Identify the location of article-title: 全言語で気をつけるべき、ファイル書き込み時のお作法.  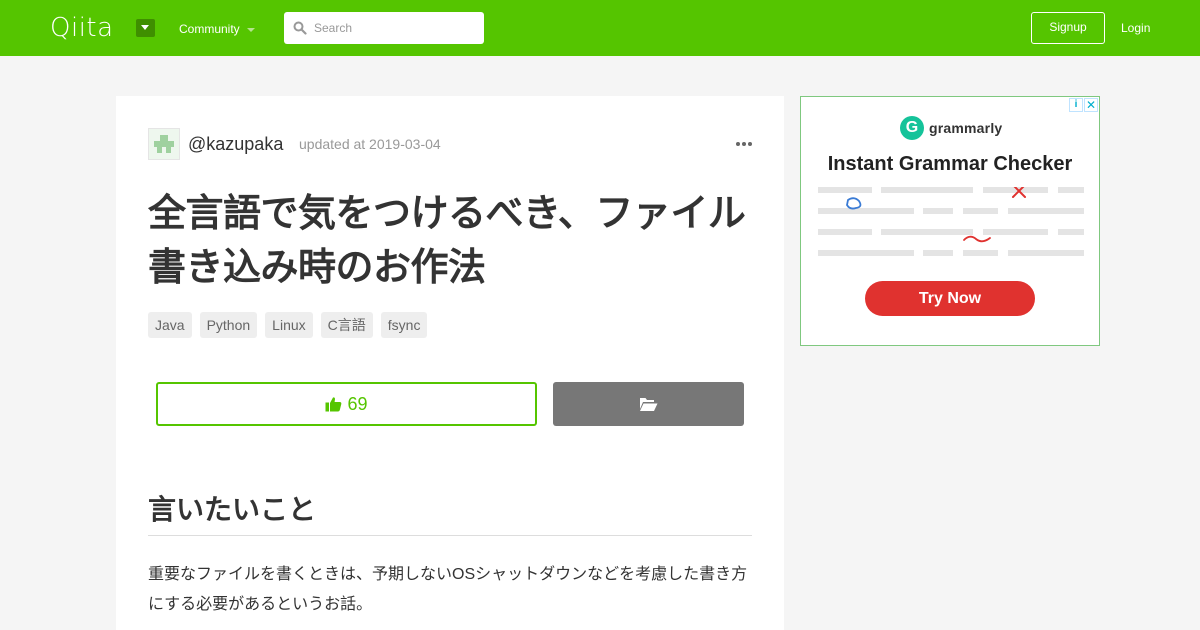
(447, 240).